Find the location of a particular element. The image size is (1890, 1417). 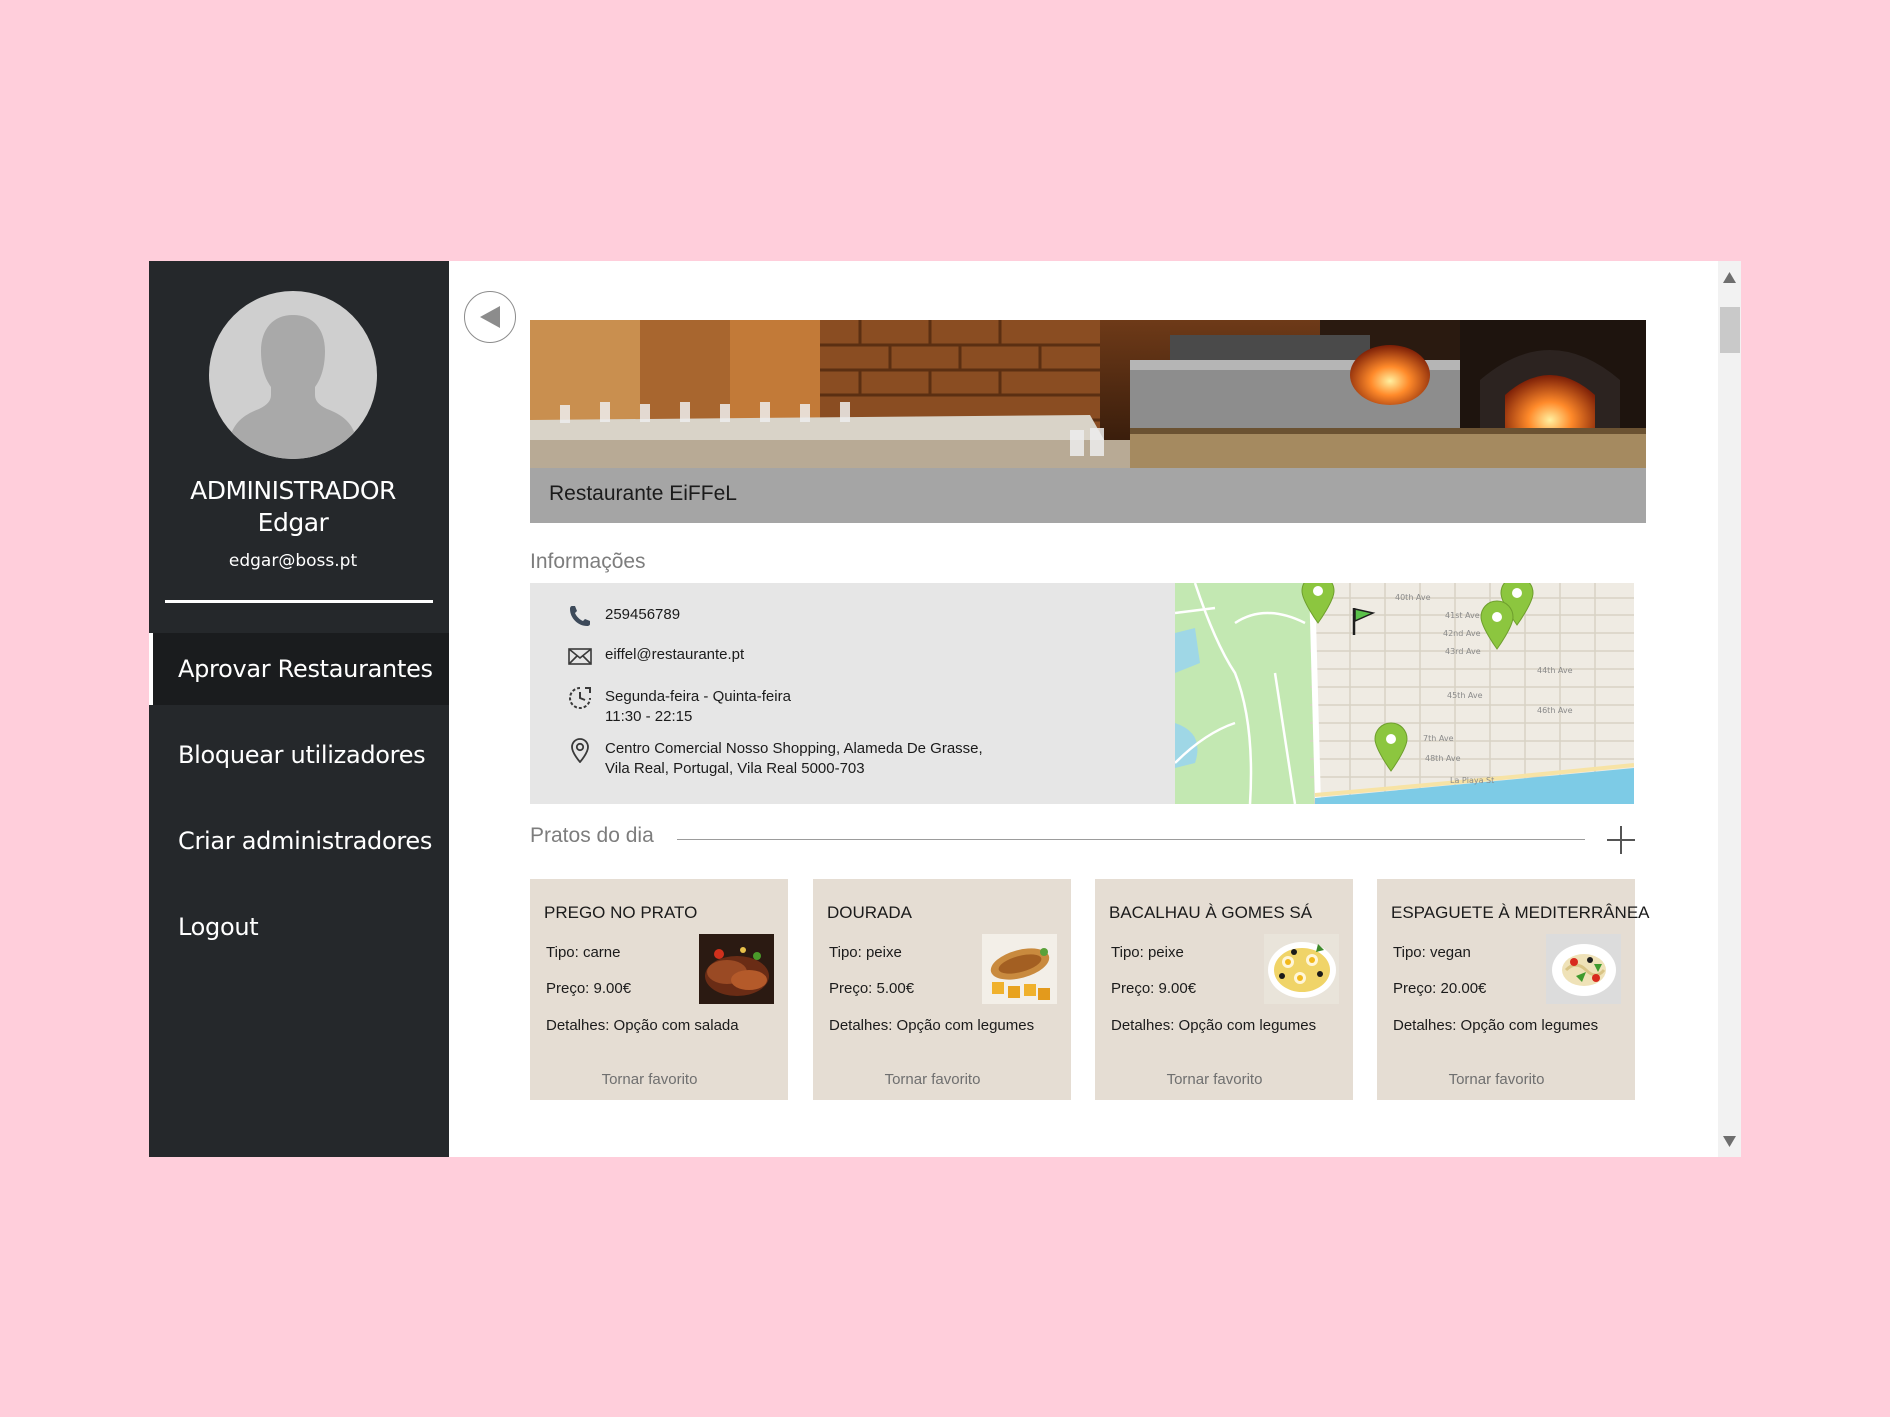

clock-icon is located at coordinates (580, 698).